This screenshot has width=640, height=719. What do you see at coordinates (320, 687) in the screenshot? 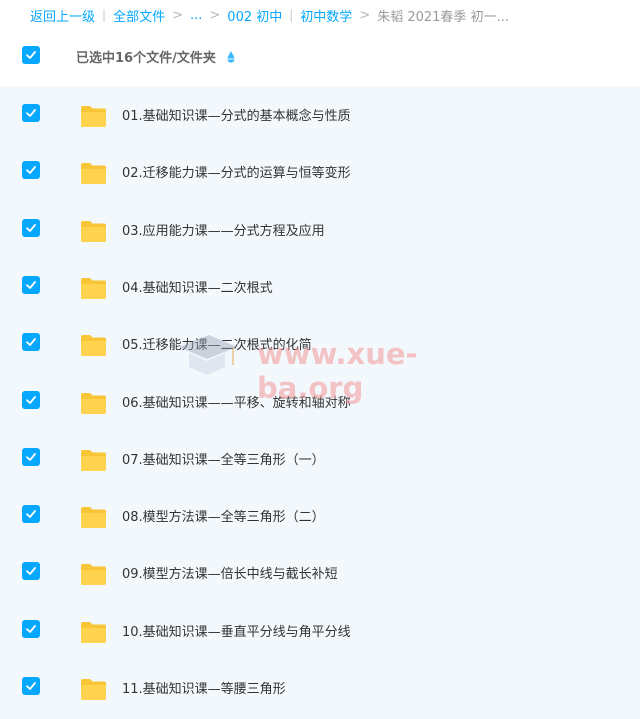
I see `file-row: 11.基础知识课—等腰三角形` at bounding box center [320, 687].